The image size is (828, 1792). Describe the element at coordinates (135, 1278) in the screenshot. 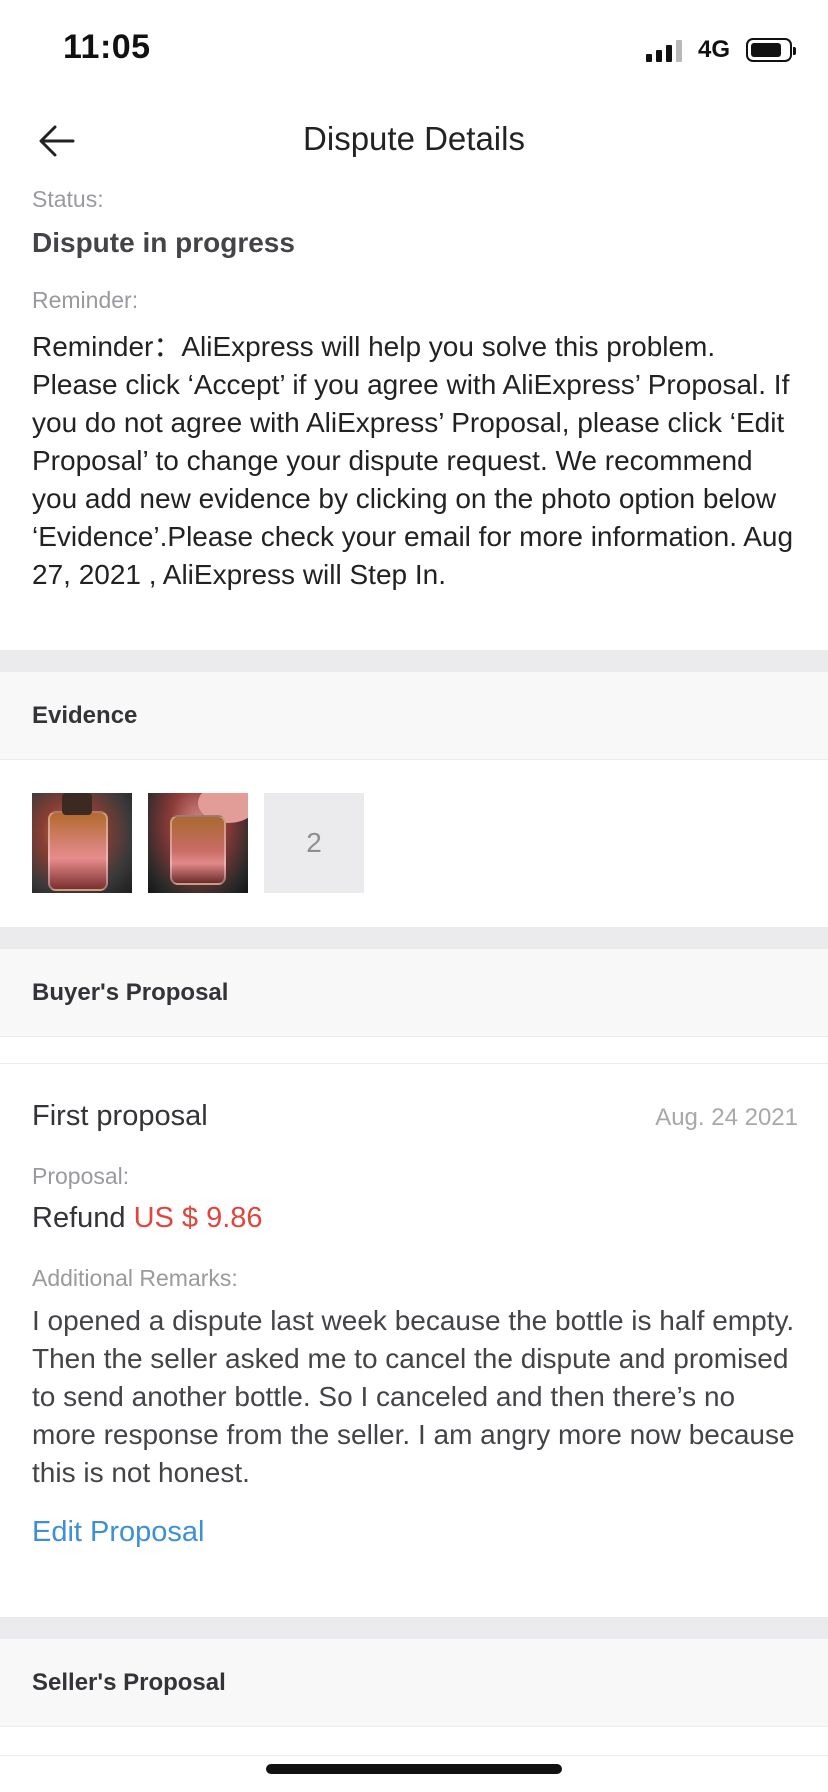

I see `remarks-label: Additional Remarks:` at that location.